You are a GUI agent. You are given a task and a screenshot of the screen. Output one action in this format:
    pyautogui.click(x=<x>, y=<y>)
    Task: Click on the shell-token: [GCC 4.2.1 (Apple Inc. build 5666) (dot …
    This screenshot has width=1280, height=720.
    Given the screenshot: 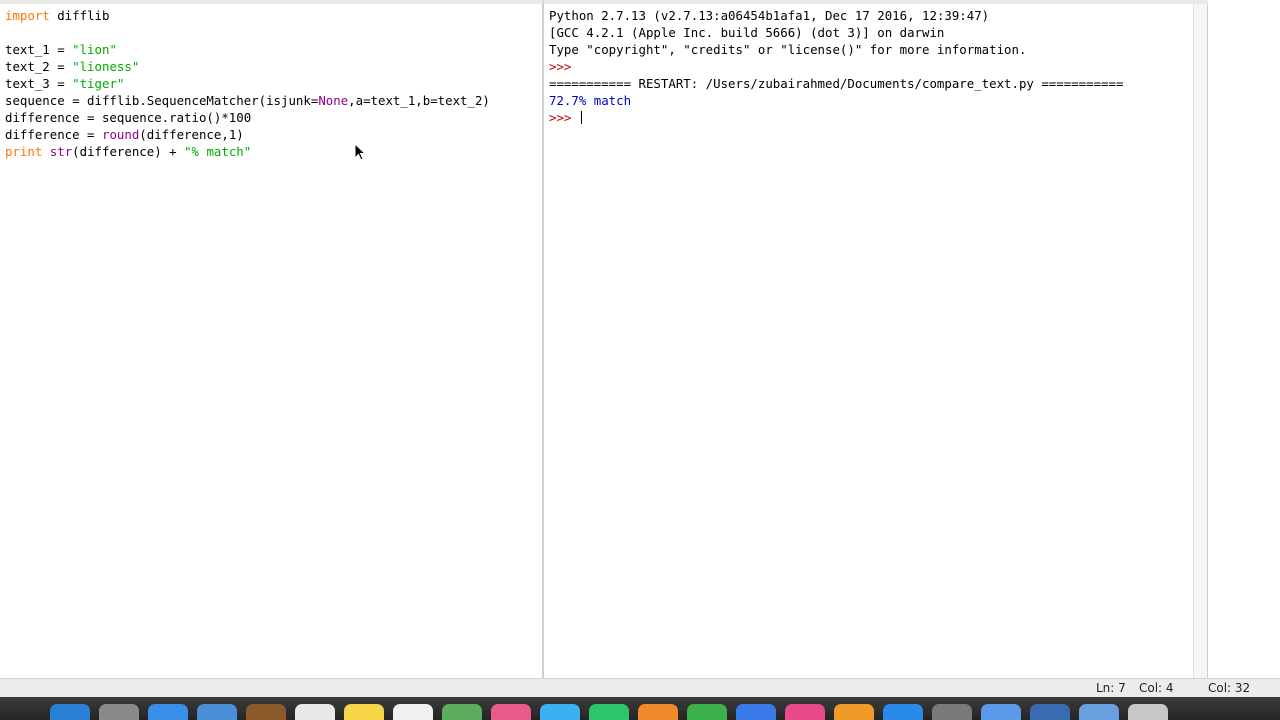 What is the action you would take?
    pyautogui.click(x=747, y=32)
    